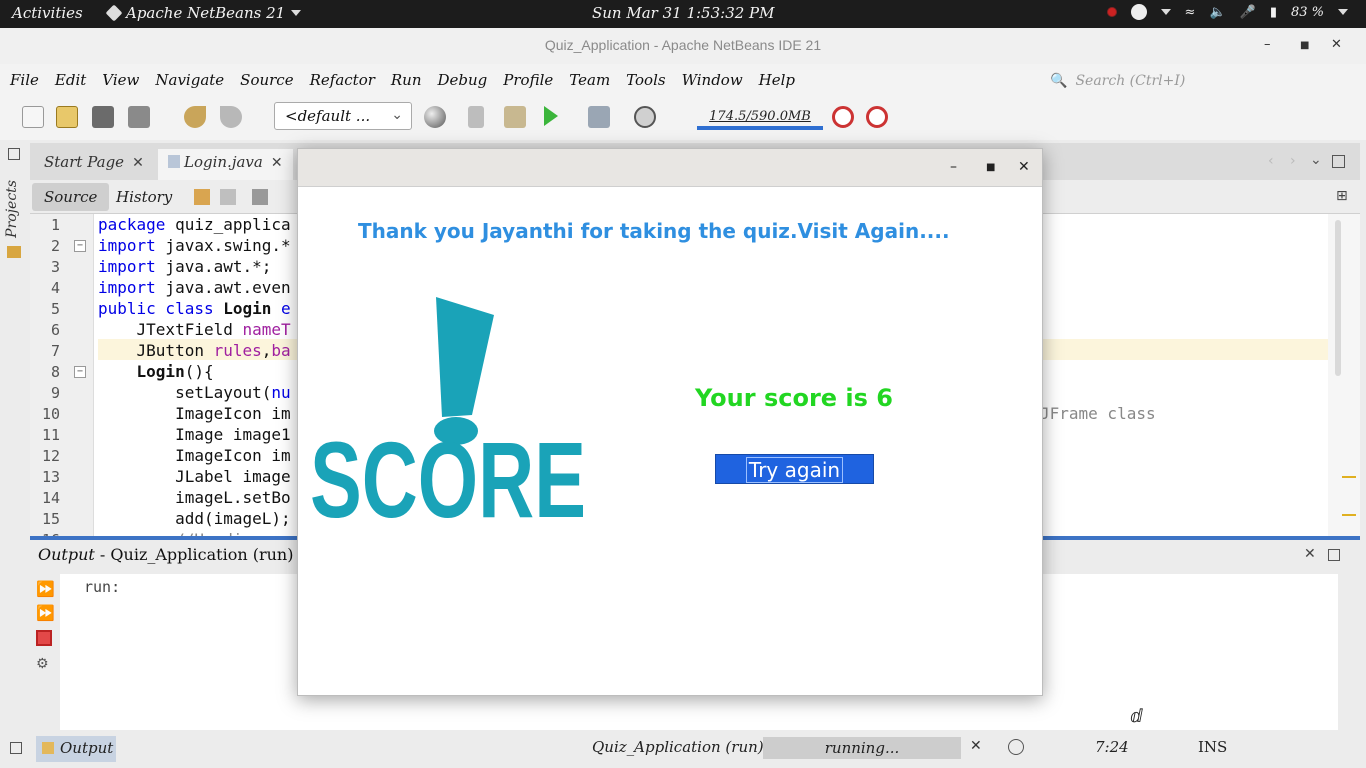 This screenshot has height=768, width=1366. I want to click on projects-tab: Projects, so click(12, 209).